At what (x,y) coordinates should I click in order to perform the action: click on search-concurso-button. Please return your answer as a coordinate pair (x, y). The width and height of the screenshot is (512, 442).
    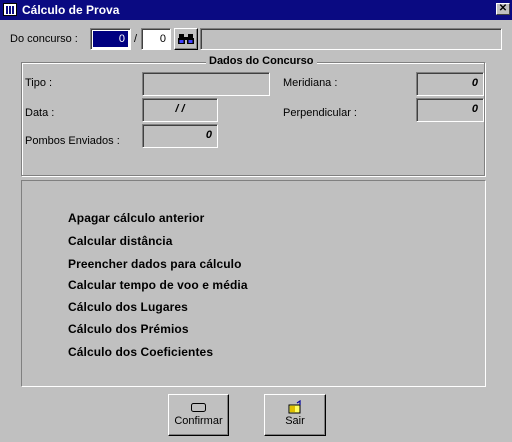
    Looking at the image, I should click on (186, 39).